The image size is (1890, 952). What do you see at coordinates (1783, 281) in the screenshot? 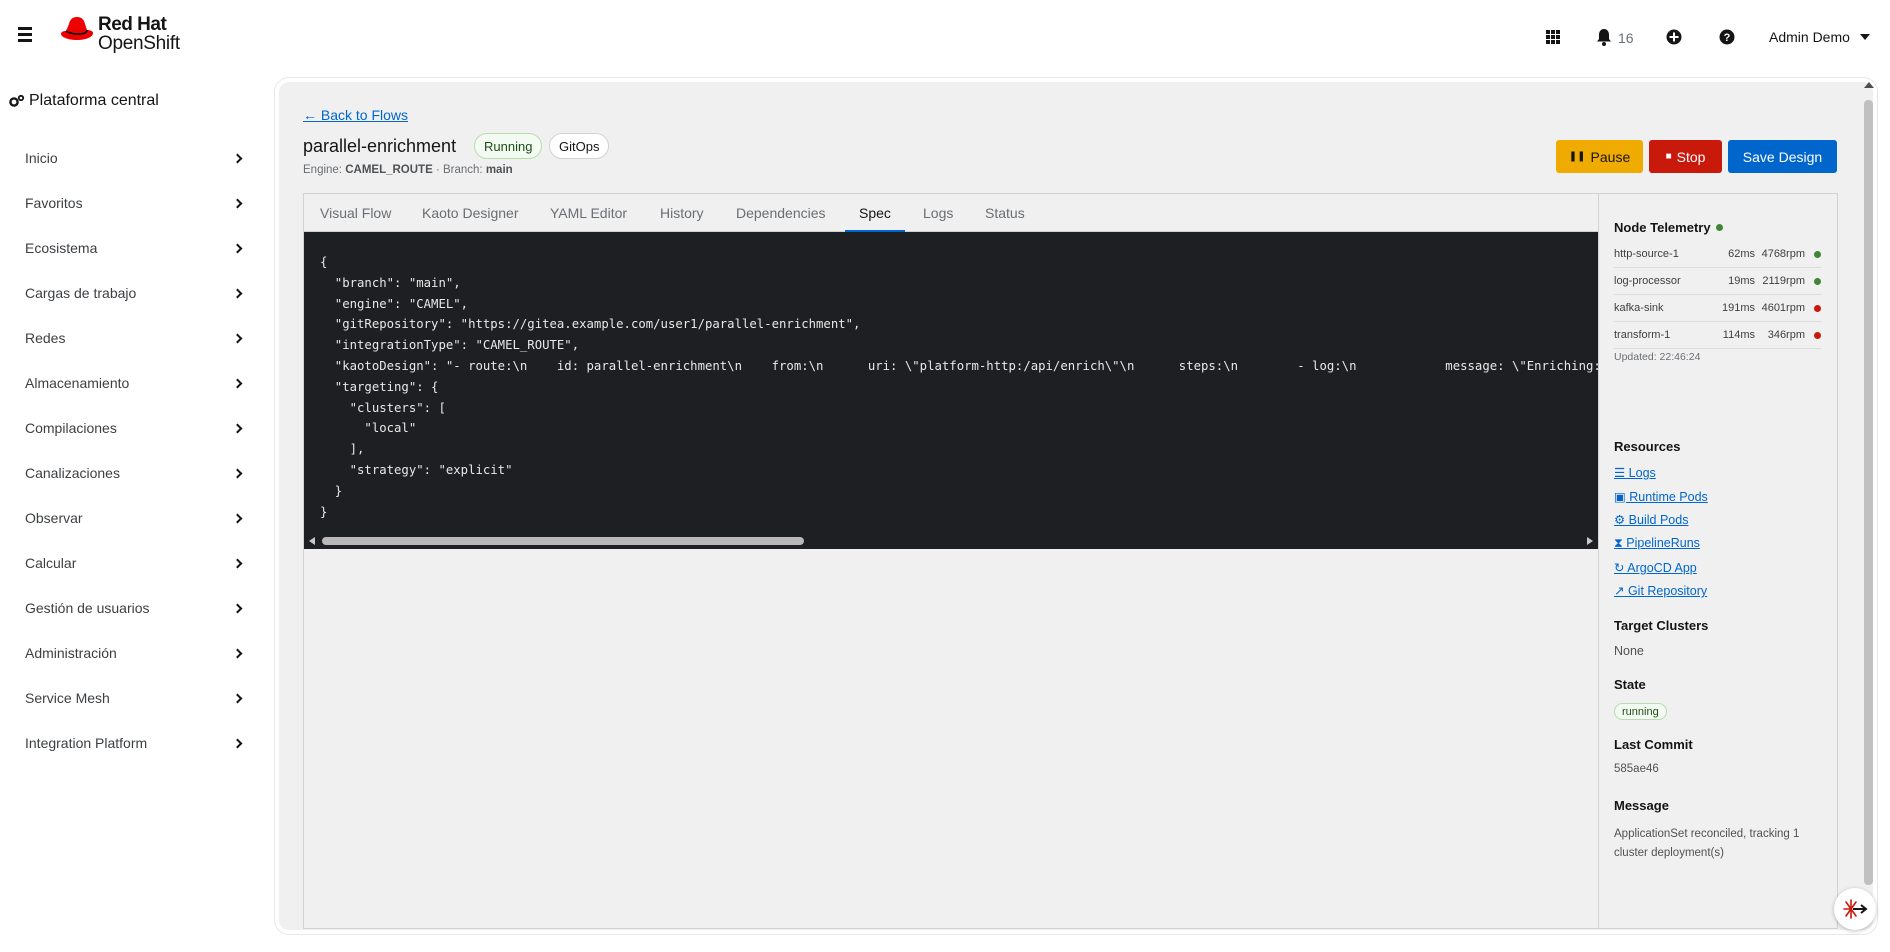
I see `node-rate: 2119rpm` at bounding box center [1783, 281].